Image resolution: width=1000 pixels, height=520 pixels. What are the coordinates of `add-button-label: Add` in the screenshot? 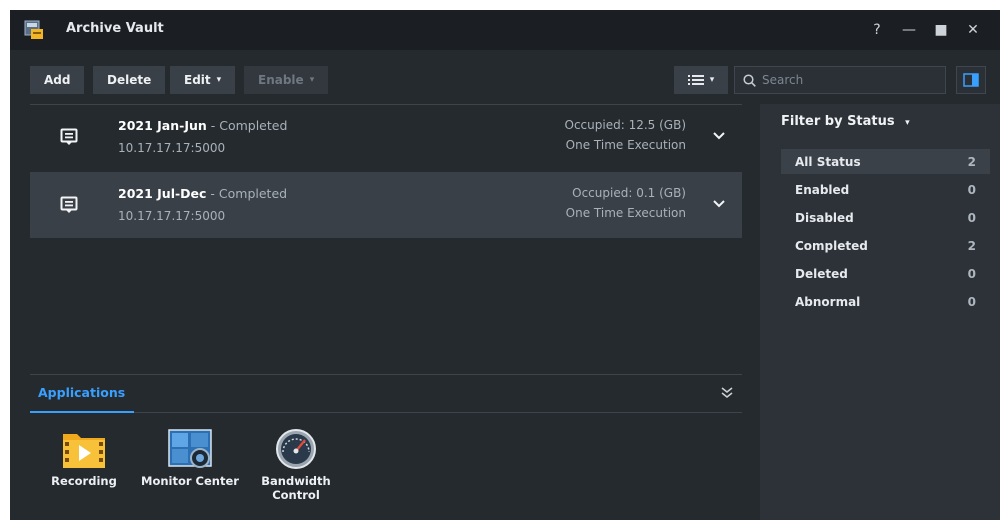 It's located at (57, 80).